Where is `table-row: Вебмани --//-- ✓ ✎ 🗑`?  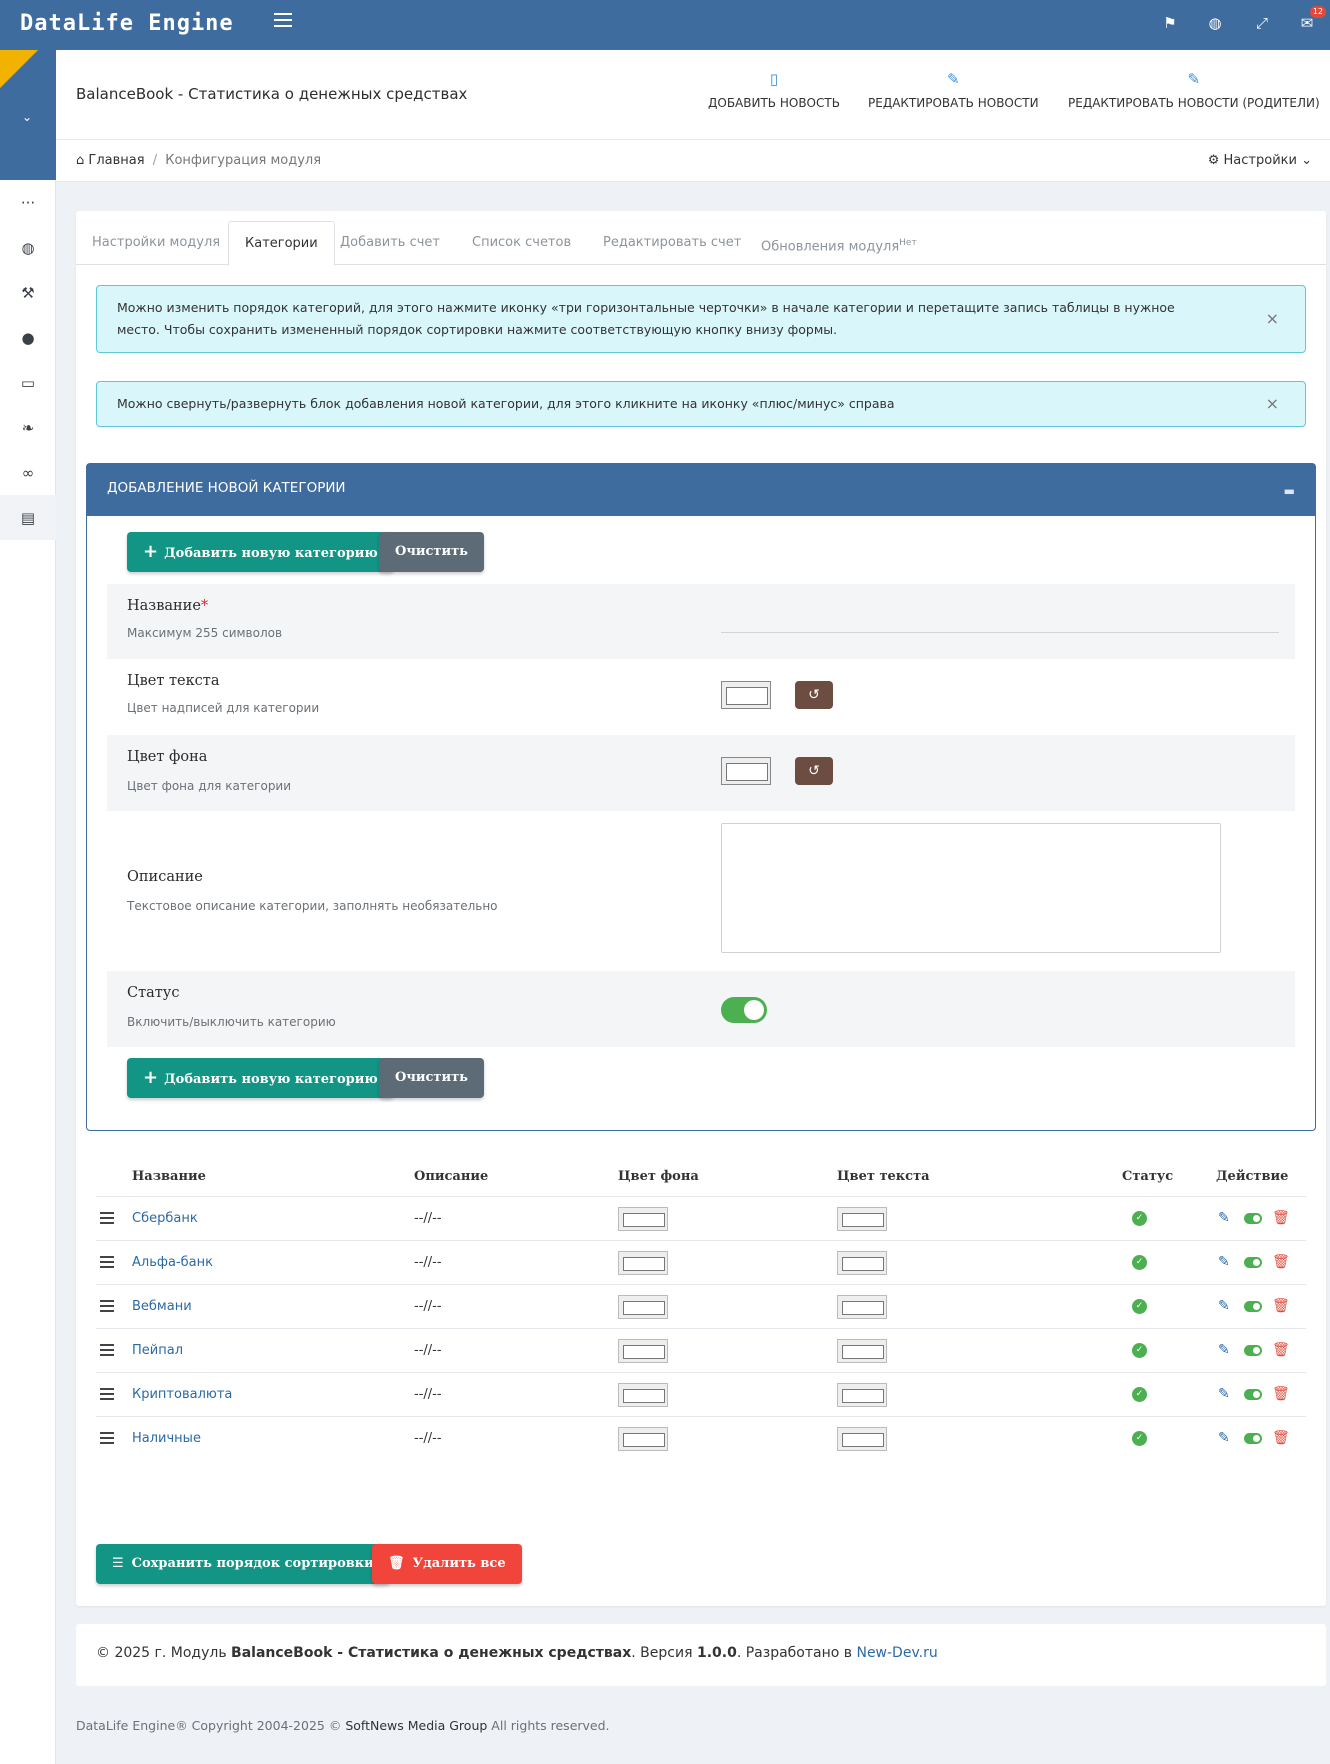
table-row: Вебмани --//-- ✓ ✎ 🗑 is located at coordinates (701, 1306).